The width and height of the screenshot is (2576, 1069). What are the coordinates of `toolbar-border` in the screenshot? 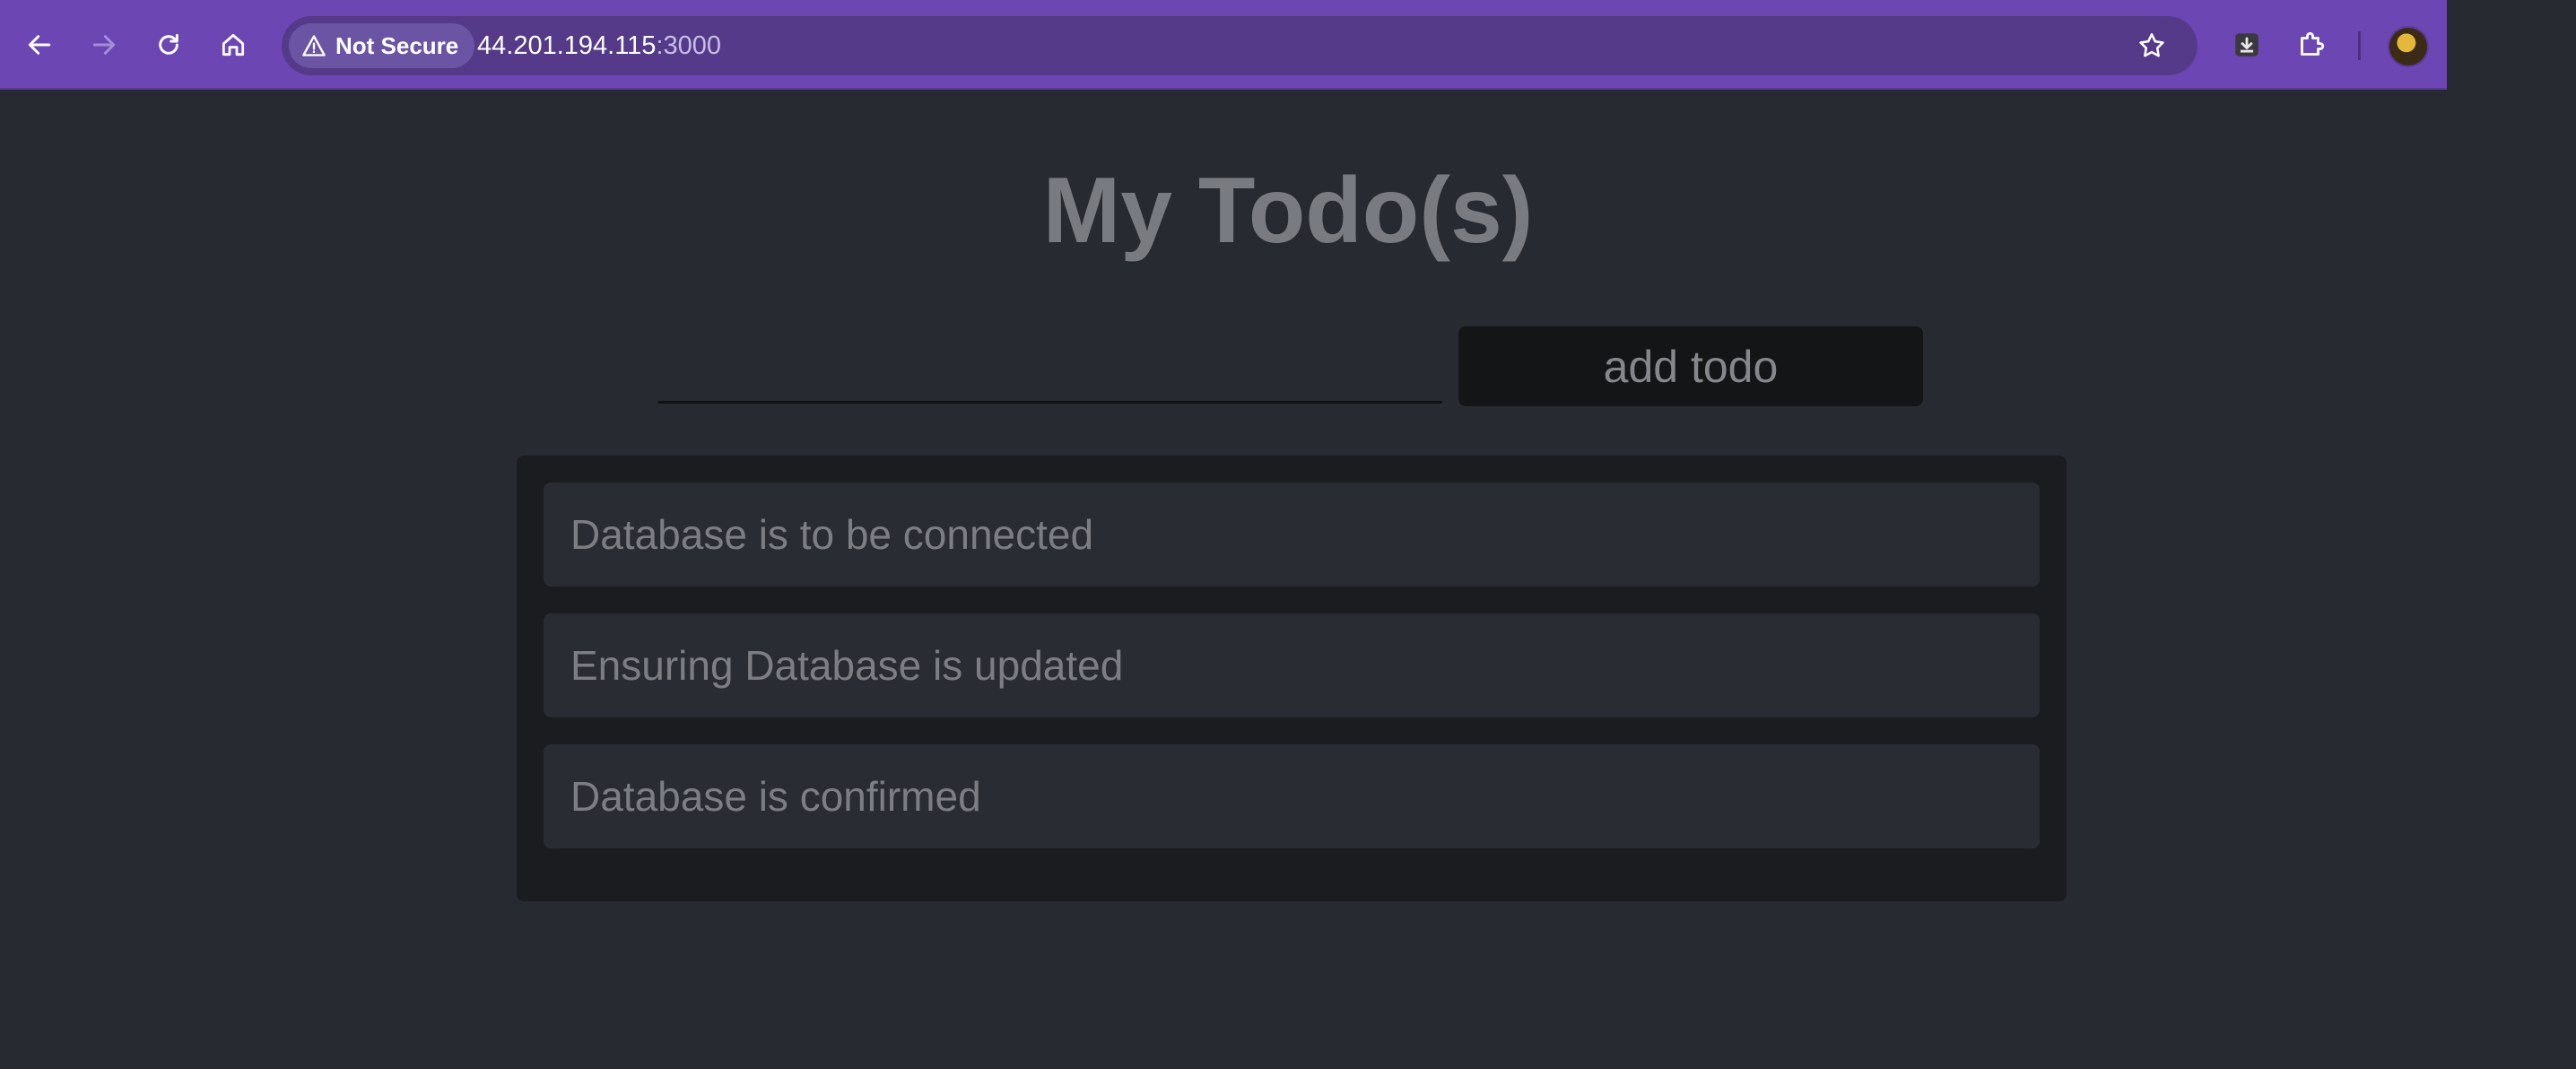 It's located at (1223, 89).